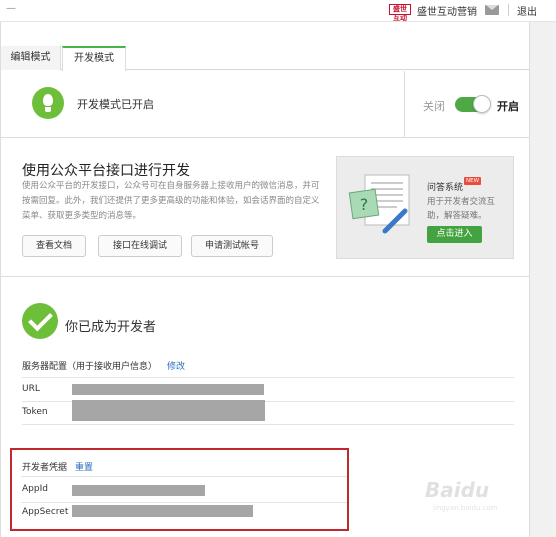  Describe the element at coordinates (140, 246) in the screenshot. I see `api-debug-button: 接口在线调试` at that location.